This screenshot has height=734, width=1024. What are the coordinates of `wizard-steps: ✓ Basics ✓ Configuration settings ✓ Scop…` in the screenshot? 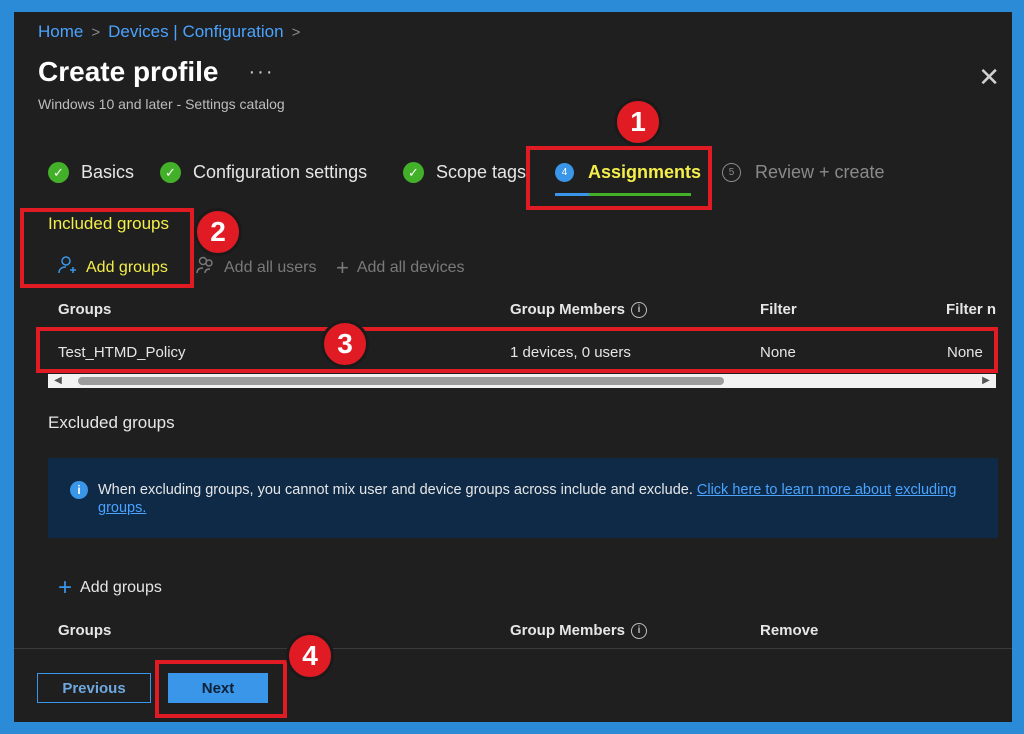 It's located at (518, 177).